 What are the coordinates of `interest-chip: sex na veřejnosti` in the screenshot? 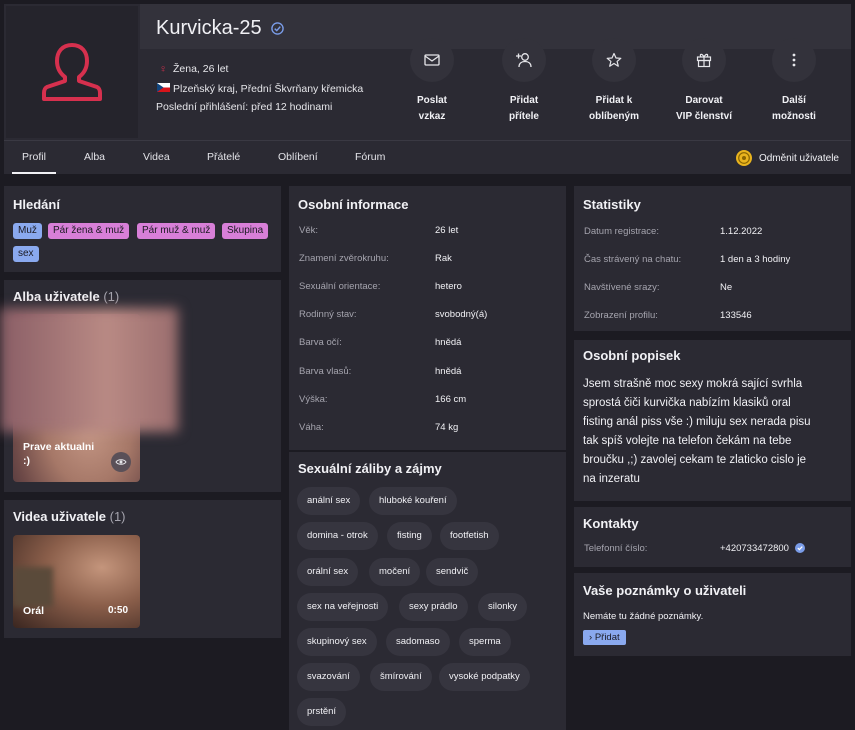 It's located at (343, 607).